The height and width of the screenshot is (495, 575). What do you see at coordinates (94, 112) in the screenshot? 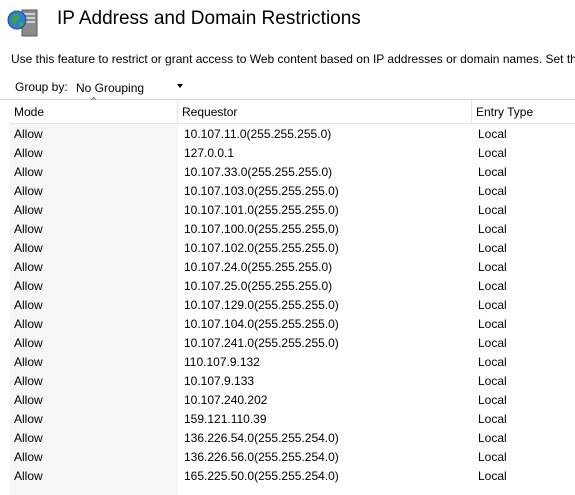
I see `column-header-mode: Mode` at bounding box center [94, 112].